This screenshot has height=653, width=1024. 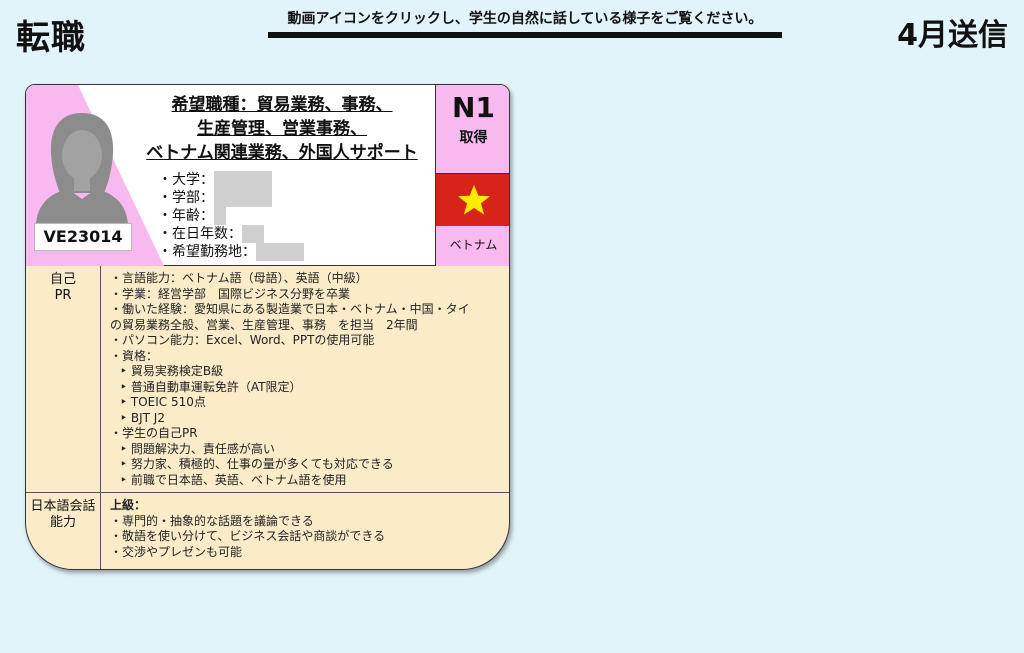 What do you see at coordinates (233, 479) in the screenshot?
I see `student-pr-item: ‣ 前職で日本語、英語、ベトナム語を使用` at bounding box center [233, 479].